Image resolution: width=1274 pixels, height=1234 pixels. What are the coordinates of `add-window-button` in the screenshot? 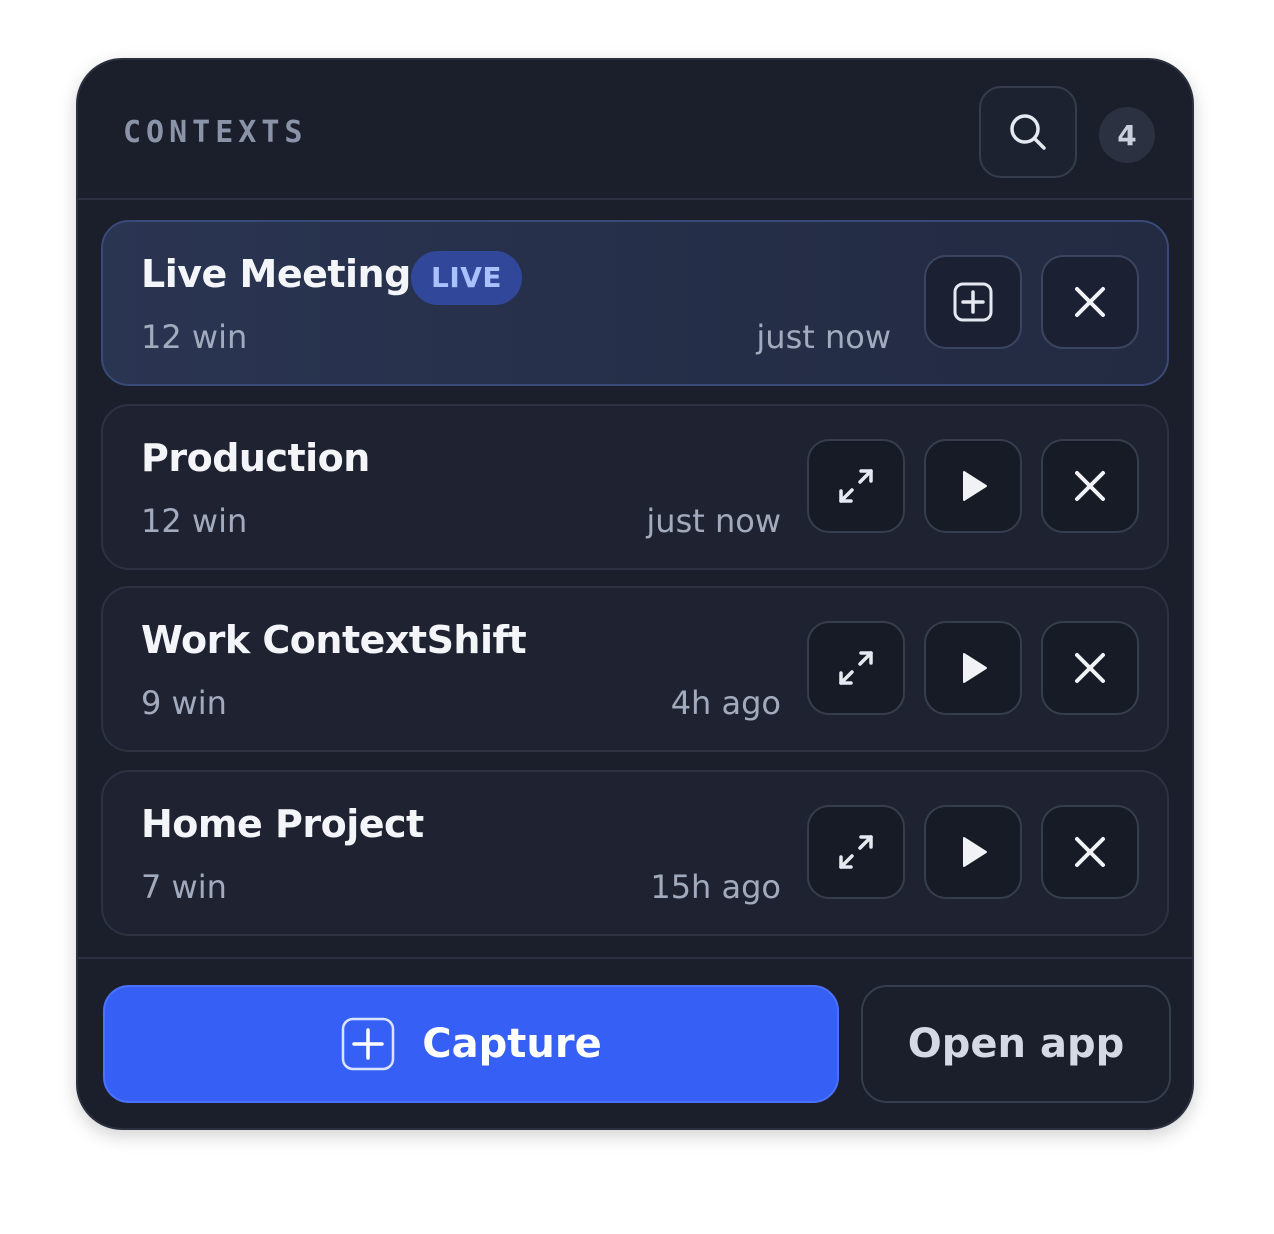 It's located at (973, 302).